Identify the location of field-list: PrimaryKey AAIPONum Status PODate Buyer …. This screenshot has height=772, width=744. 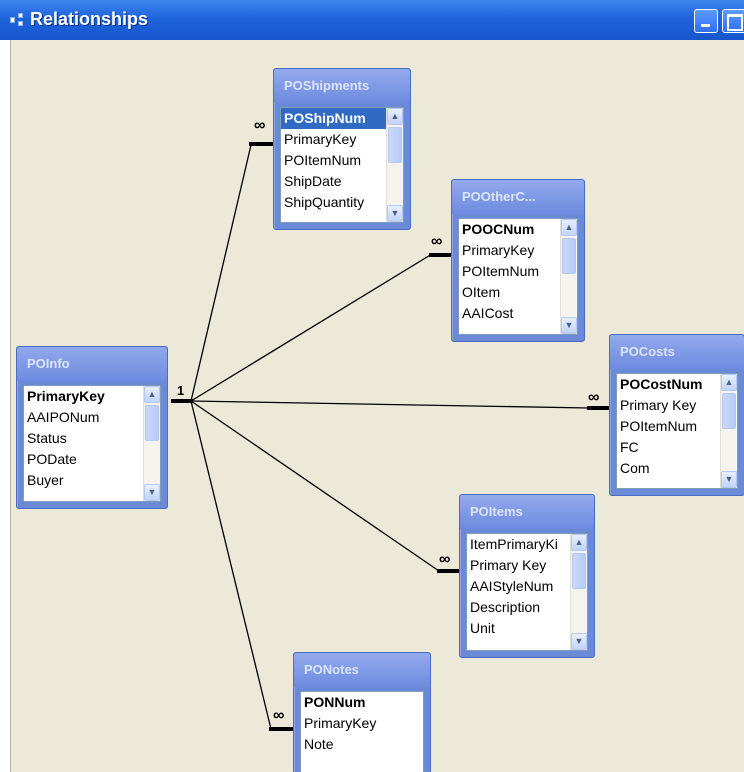
(92, 443).